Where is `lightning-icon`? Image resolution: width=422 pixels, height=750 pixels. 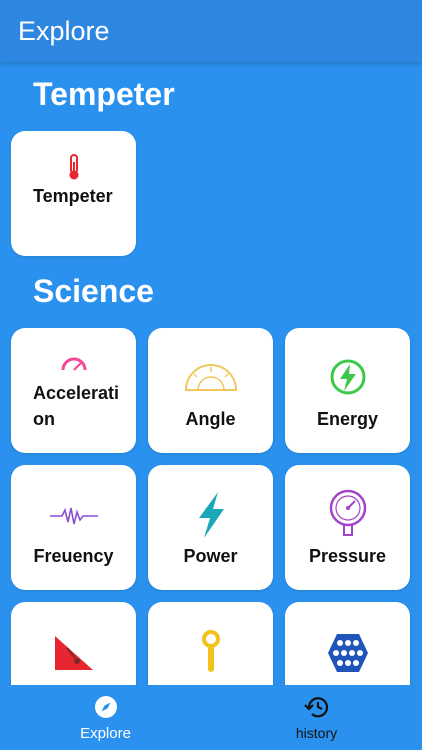 lightning-icon is located at coordinates (210, 515).